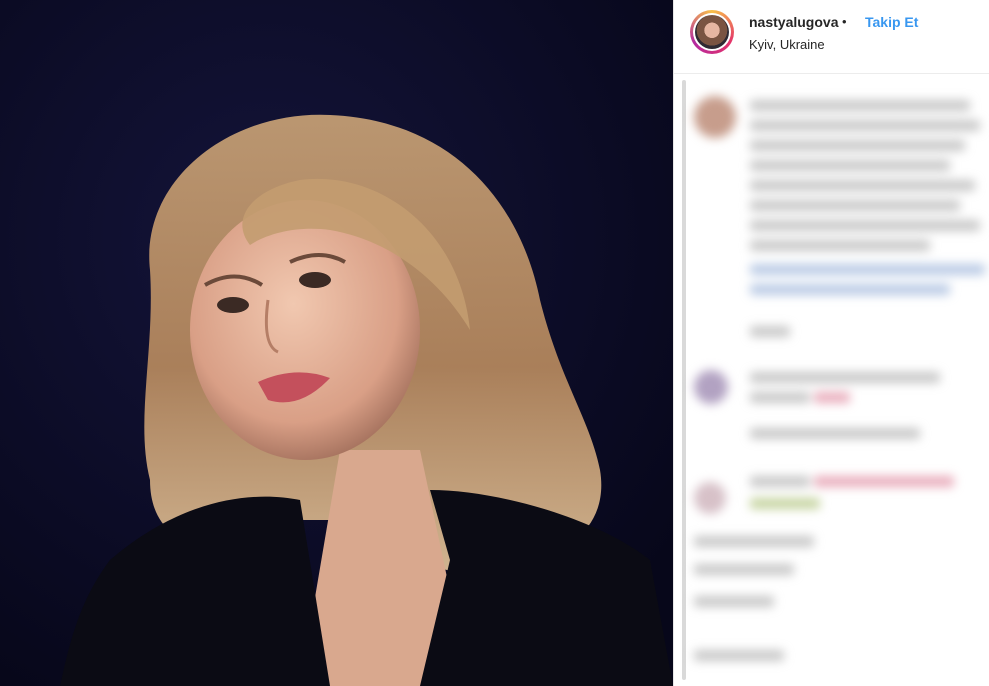 This screenshot has height=686, width=989. What do you see at coordinates (734, 601) in the screenshot?
I see `blurred-date` at bounding box center [734, 601].